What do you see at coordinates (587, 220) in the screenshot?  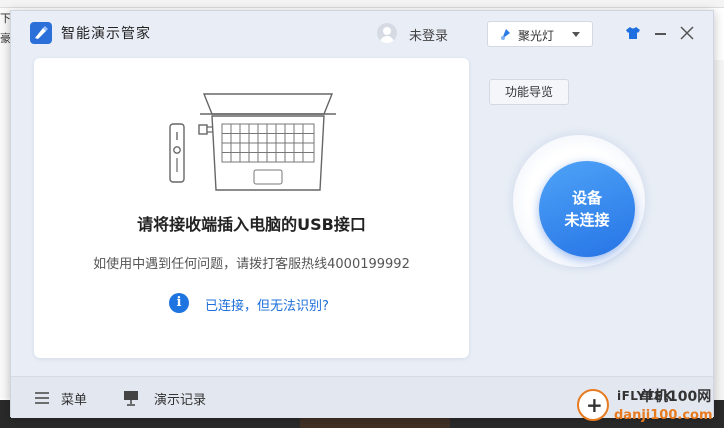 I see `status-line-2: 未连接` at bounding box center [587, 220].